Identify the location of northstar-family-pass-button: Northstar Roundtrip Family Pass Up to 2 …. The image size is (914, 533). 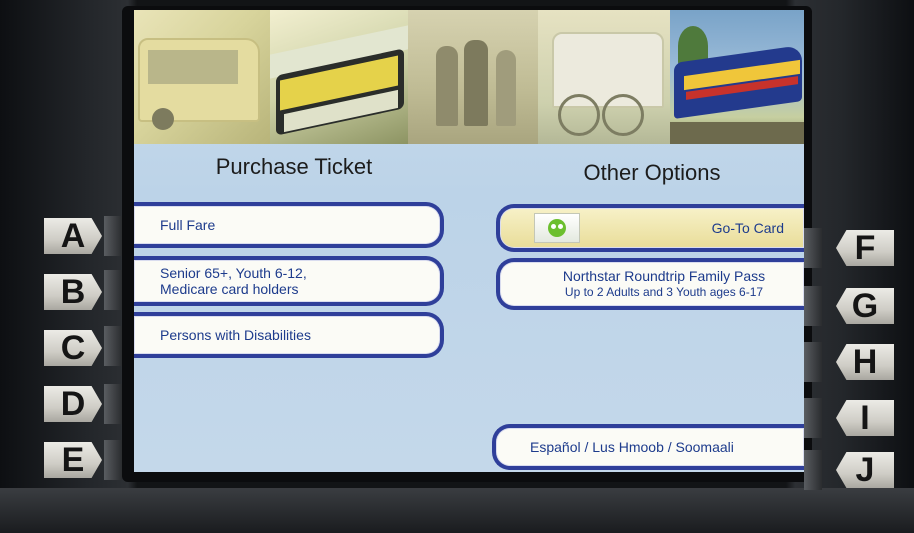
(650, 284).